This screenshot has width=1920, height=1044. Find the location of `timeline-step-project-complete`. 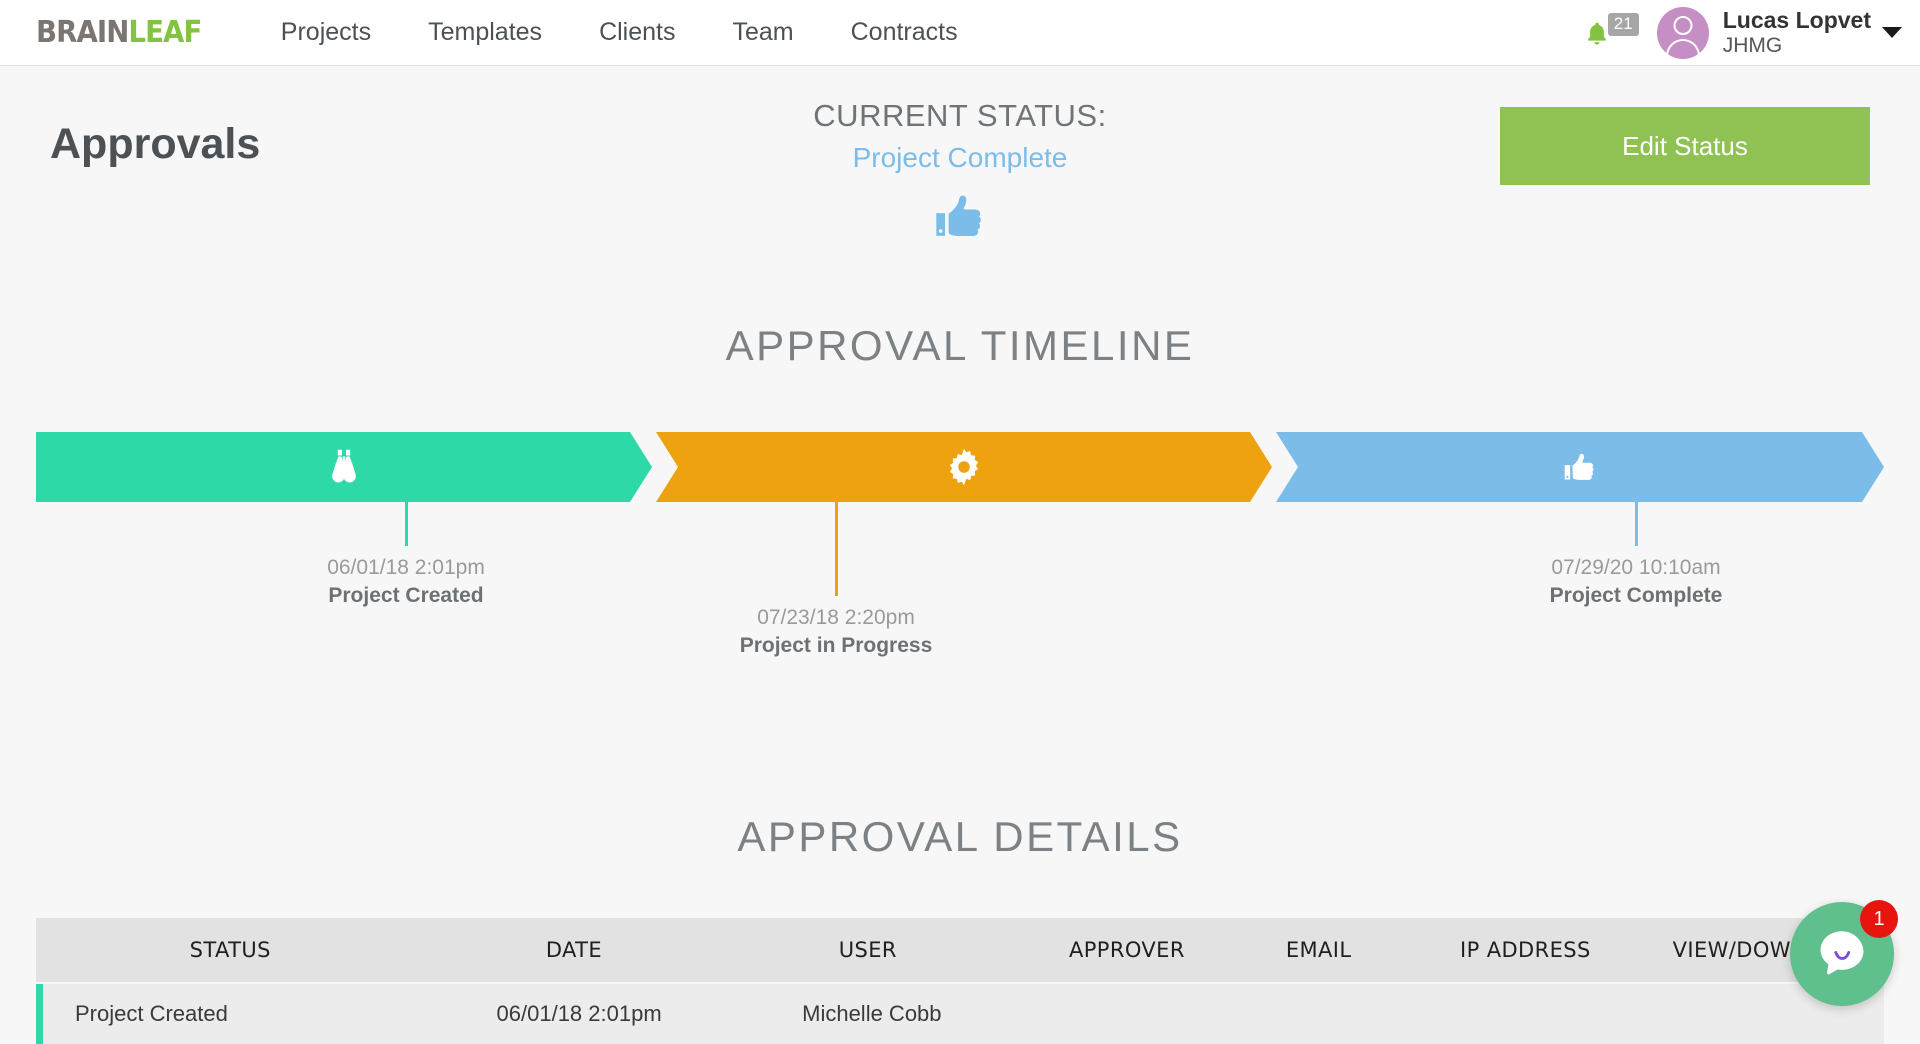

timeline-step-project-complete is located at coordinates (1580, 467).